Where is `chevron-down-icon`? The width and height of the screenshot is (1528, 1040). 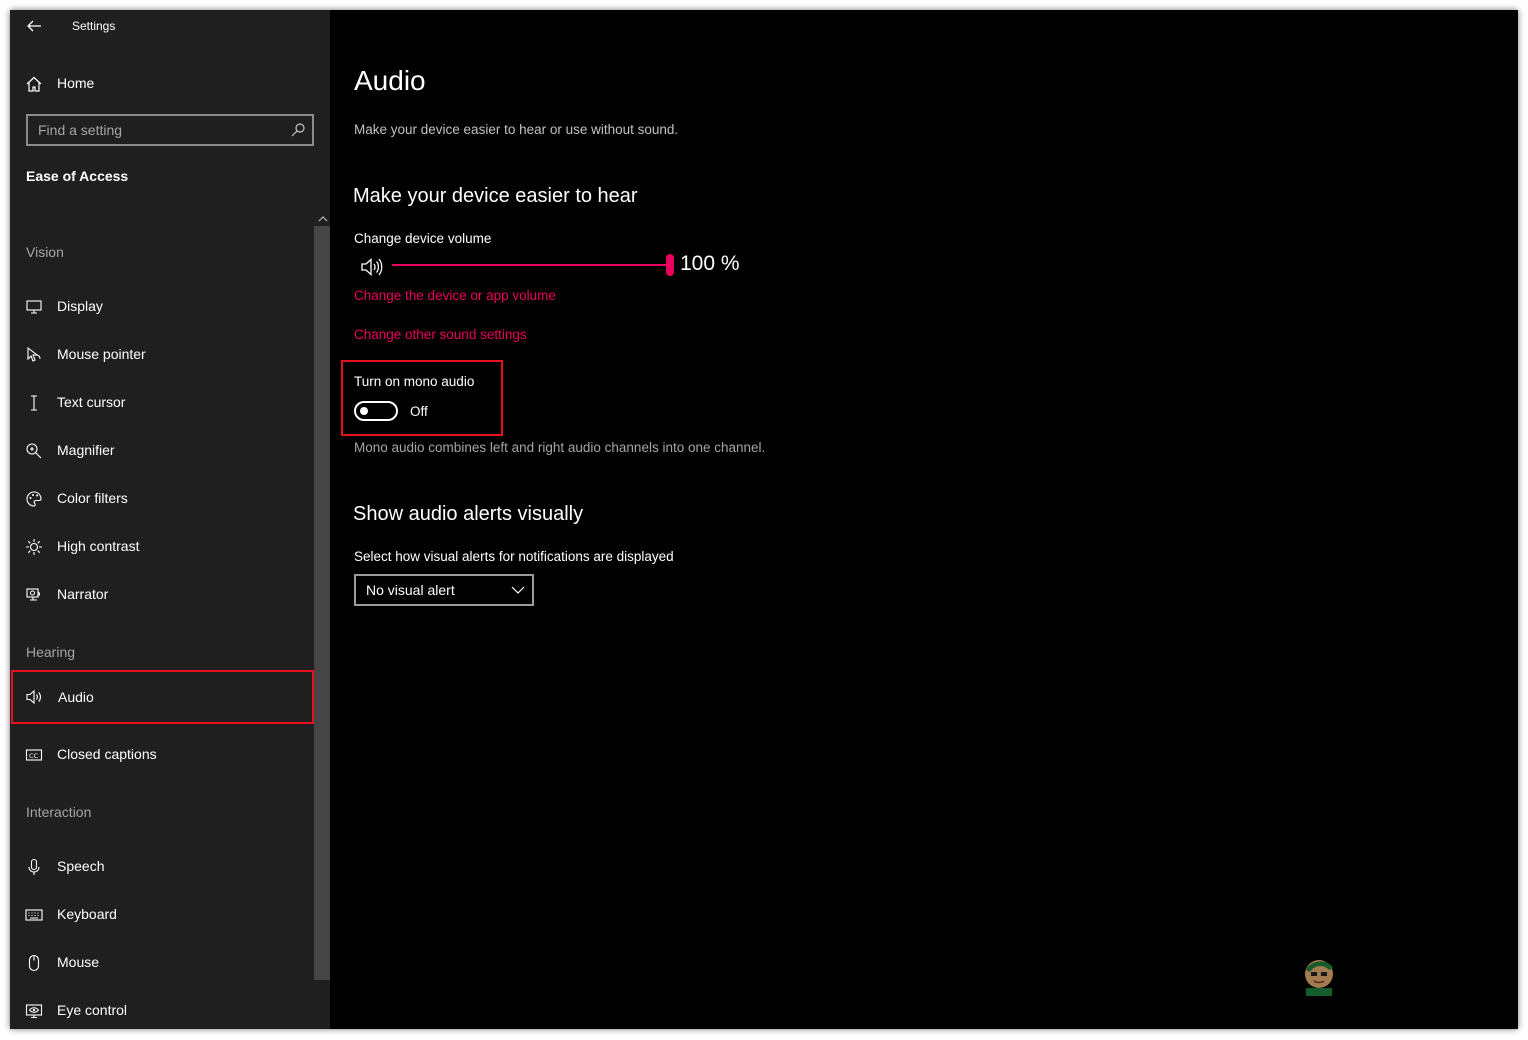
chevron-down-icon is located at coordinates (518, 590).